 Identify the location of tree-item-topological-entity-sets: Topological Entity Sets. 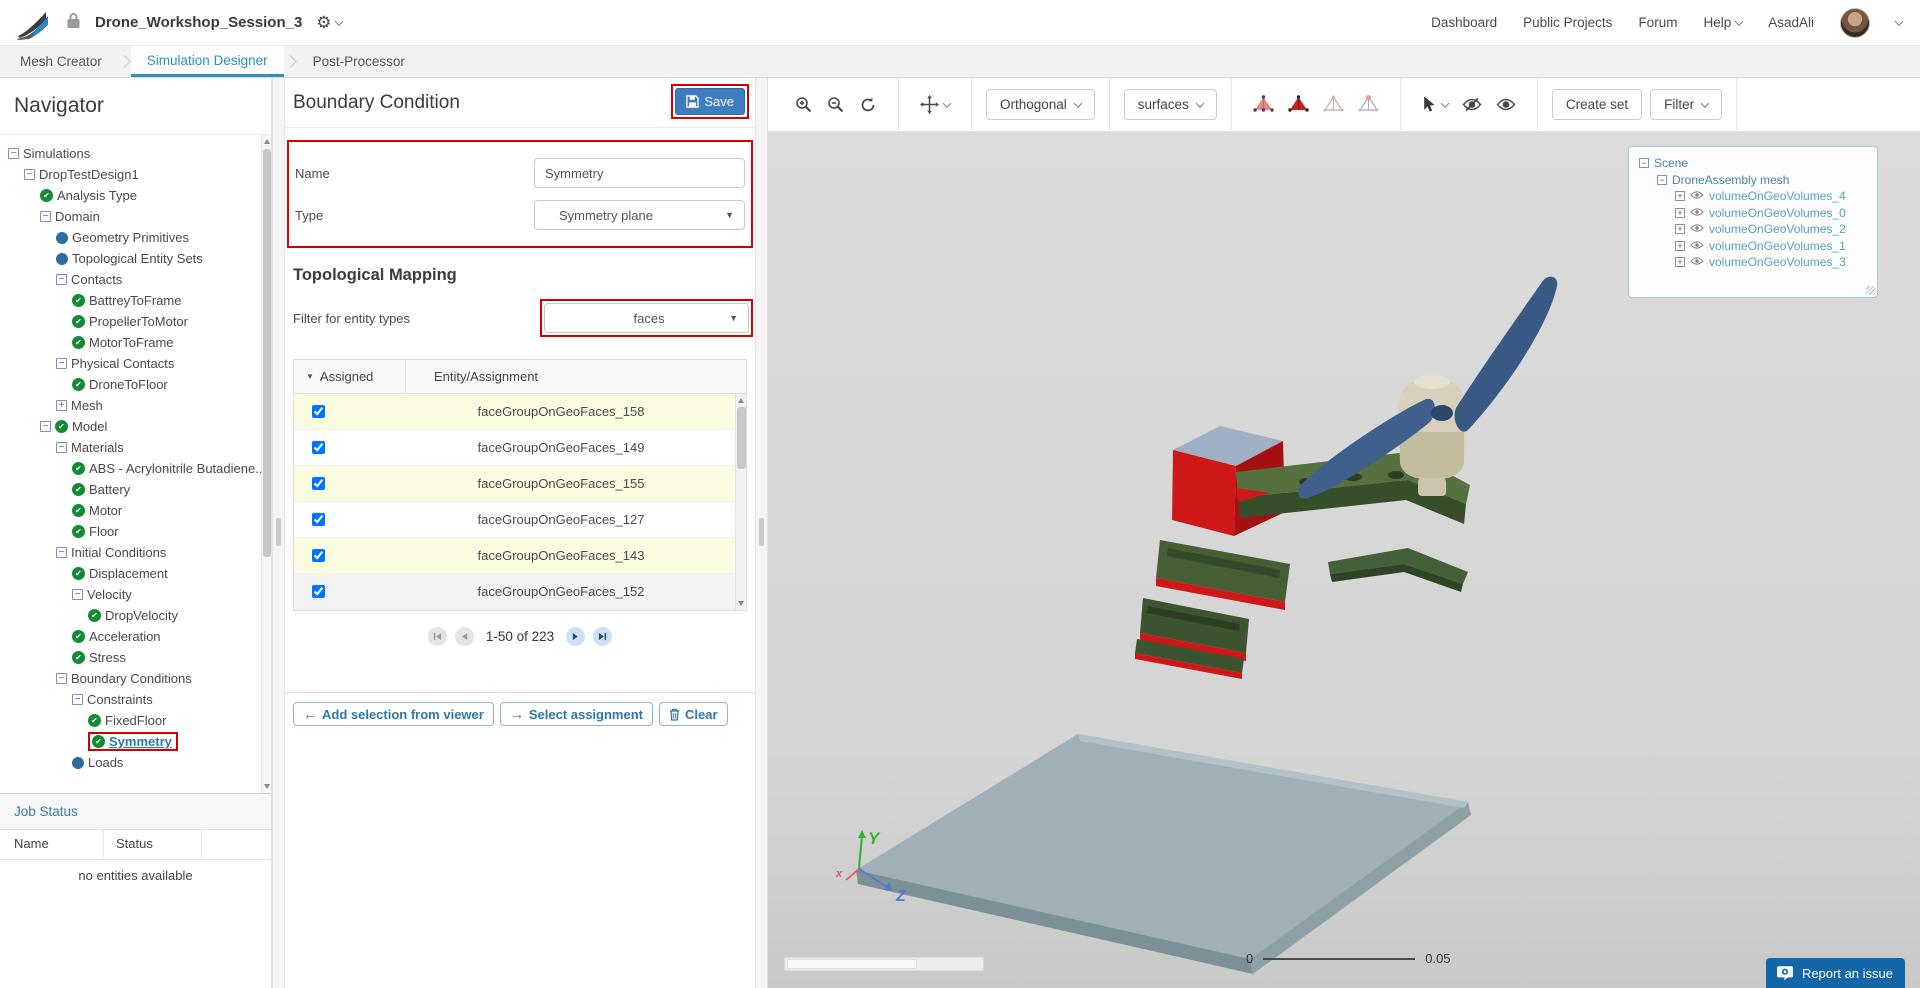
(129, 258).